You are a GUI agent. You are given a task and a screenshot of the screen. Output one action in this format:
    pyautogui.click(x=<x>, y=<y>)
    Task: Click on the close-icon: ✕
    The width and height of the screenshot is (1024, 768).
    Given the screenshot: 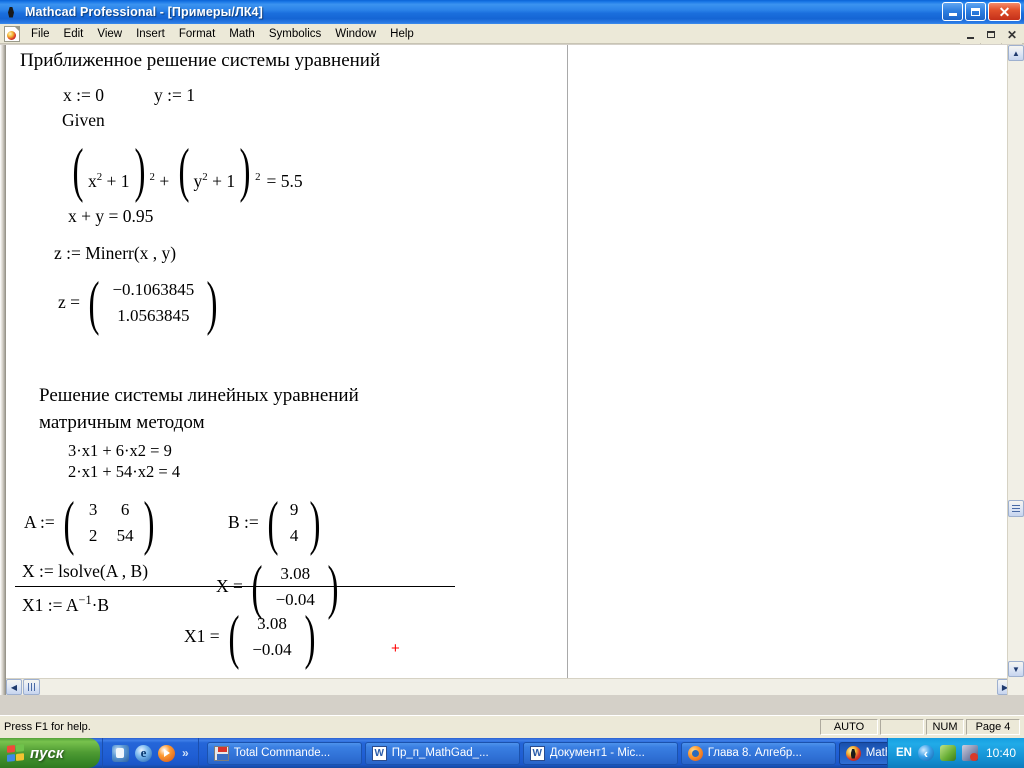 What is the action you would take?
    pyautogui.click(x=1004, y=11)
    